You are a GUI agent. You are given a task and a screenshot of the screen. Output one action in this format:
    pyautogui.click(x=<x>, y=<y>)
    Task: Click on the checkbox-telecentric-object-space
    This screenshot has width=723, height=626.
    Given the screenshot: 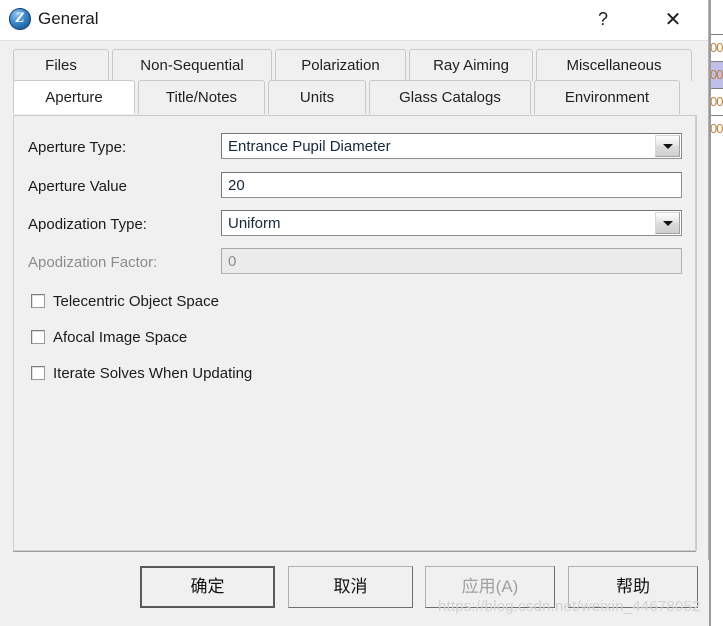 What is the action you would take?
    pyautogui.click(x=38, y=301)
    